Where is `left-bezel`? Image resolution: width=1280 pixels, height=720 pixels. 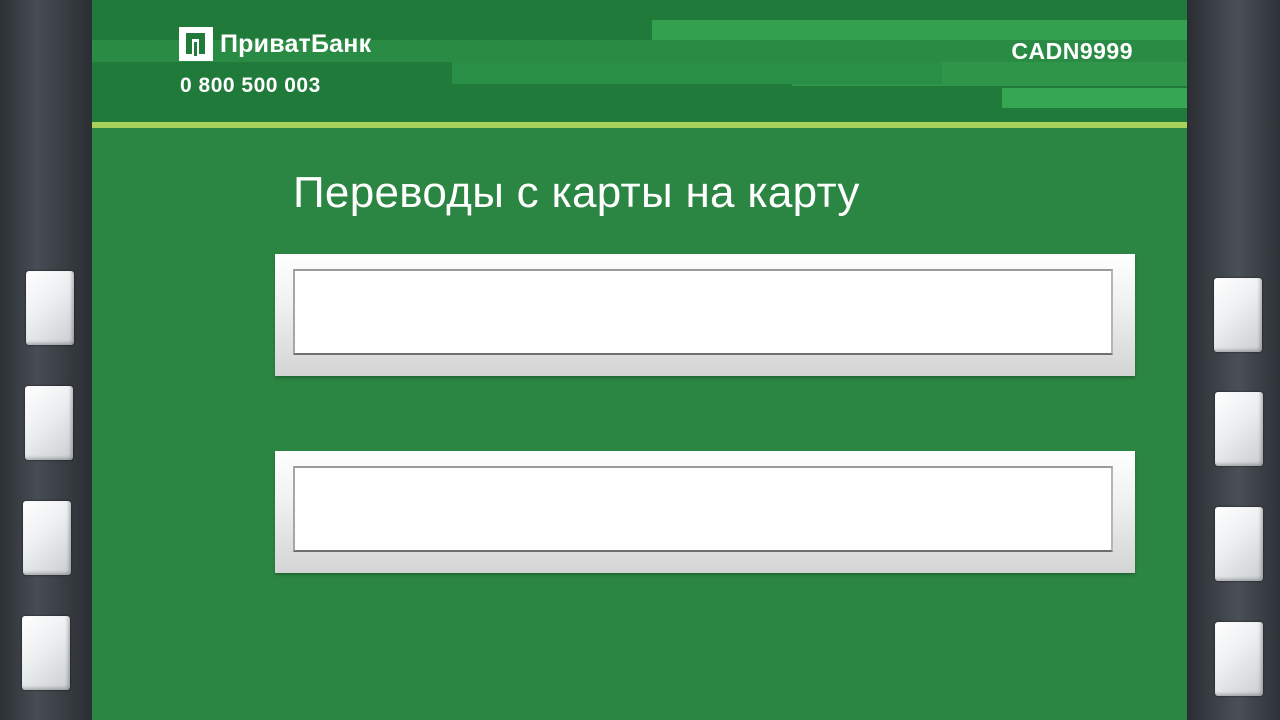
left-bezel is located at coordinates (46, 360).